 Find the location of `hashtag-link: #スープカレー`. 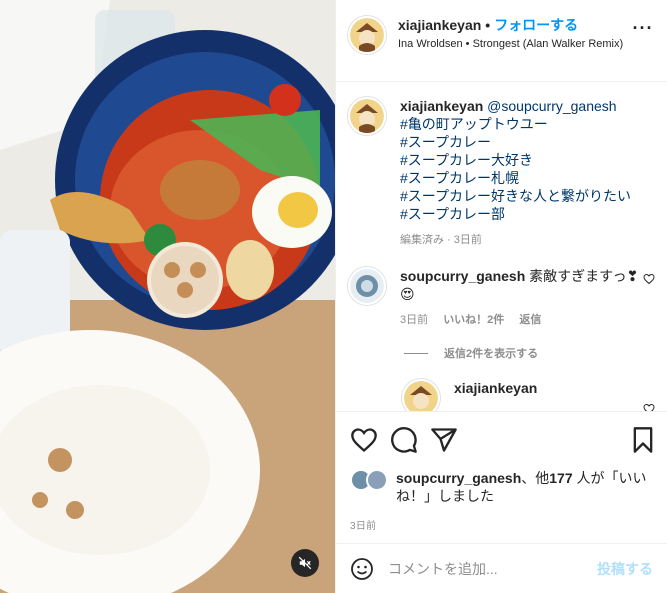

hashtag-link: #スープカレー is located at coordinates (527, 142).